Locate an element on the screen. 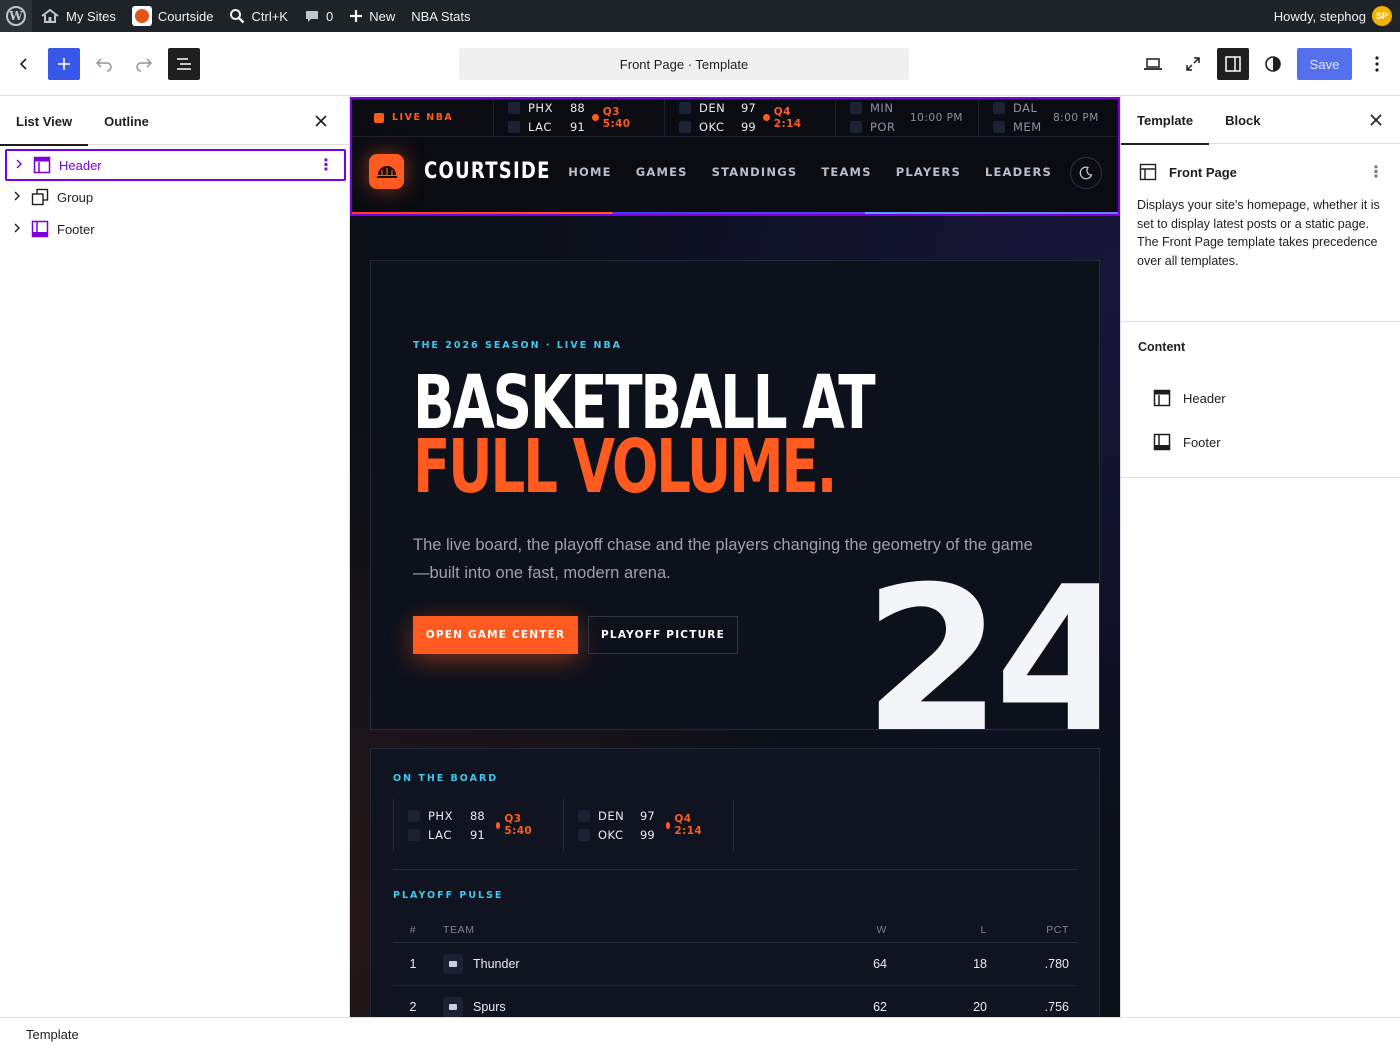  content-item-footer: Footer is located at coordinates (1260, 442).